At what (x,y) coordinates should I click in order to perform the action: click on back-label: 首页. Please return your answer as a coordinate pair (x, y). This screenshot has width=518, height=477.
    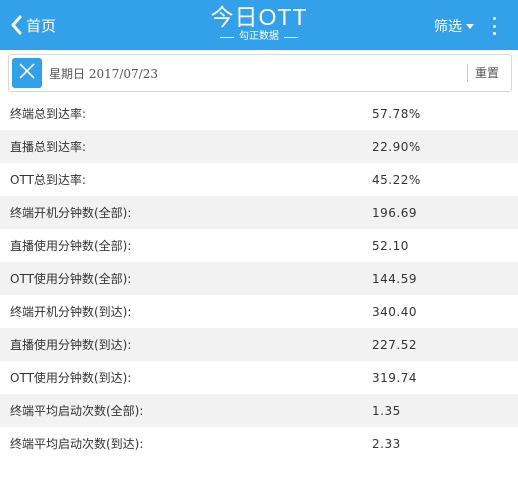
    Looking at the image, I should click on (41, 25).